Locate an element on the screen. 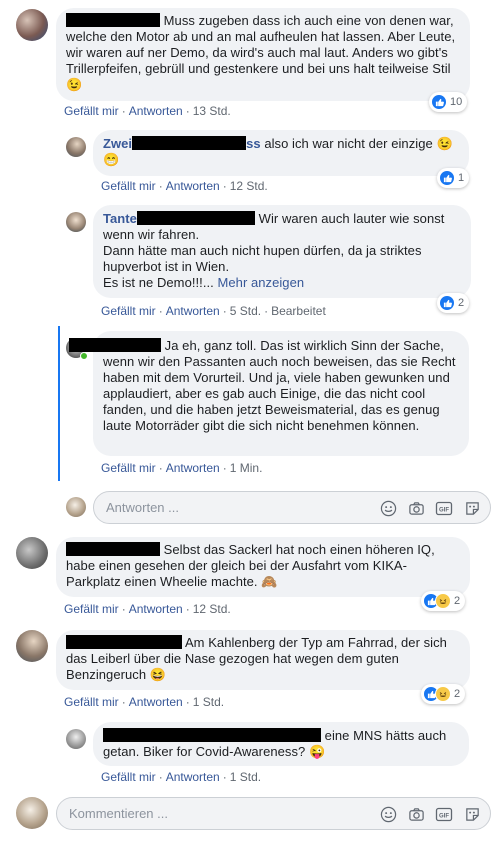 This screenshot has height=846, width=501. reply-text: also ich war nicht der einzige is located at coordinates (348, 143).